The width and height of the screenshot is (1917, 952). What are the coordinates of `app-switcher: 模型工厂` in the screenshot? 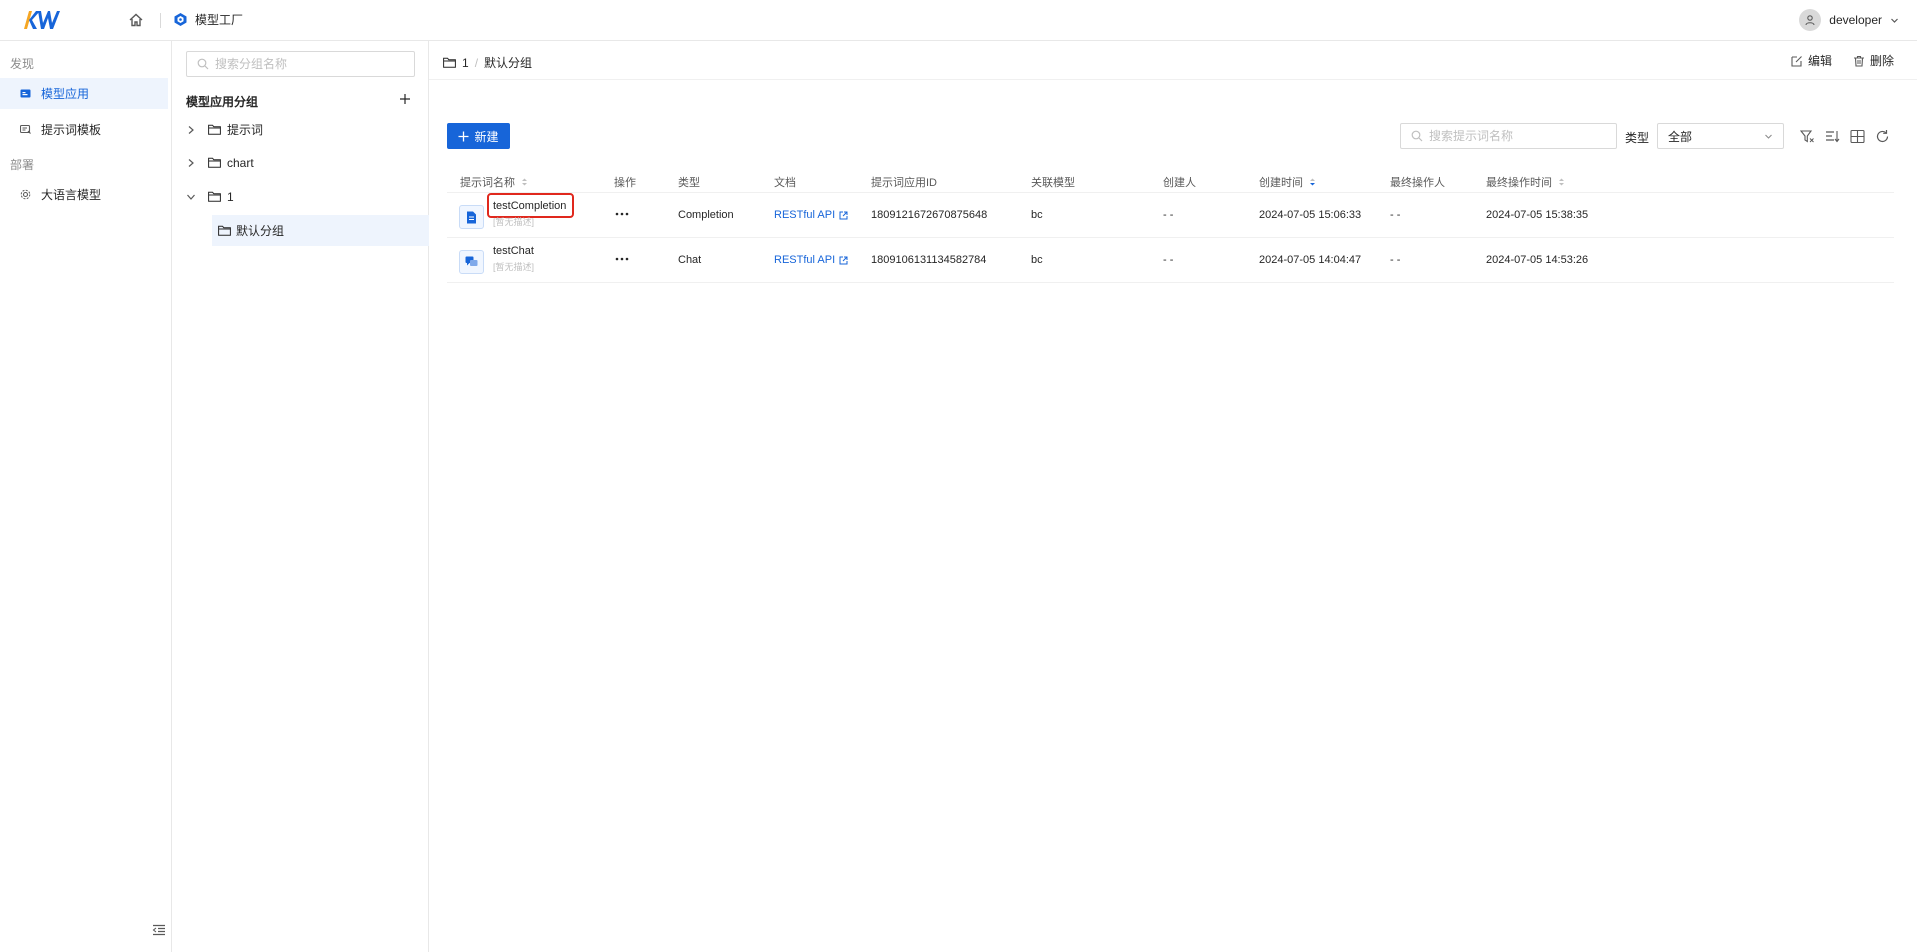 It's located at (208, 19).